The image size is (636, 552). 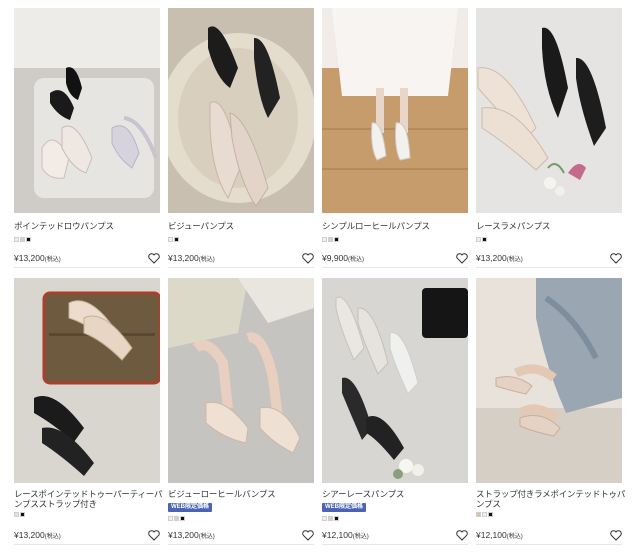 What do you see at coordinates (551, 499) in the screenshot?
I see `product-name: ストラップ付きラメポインテッドトゥパンプス` at bounding box center [551, 499].